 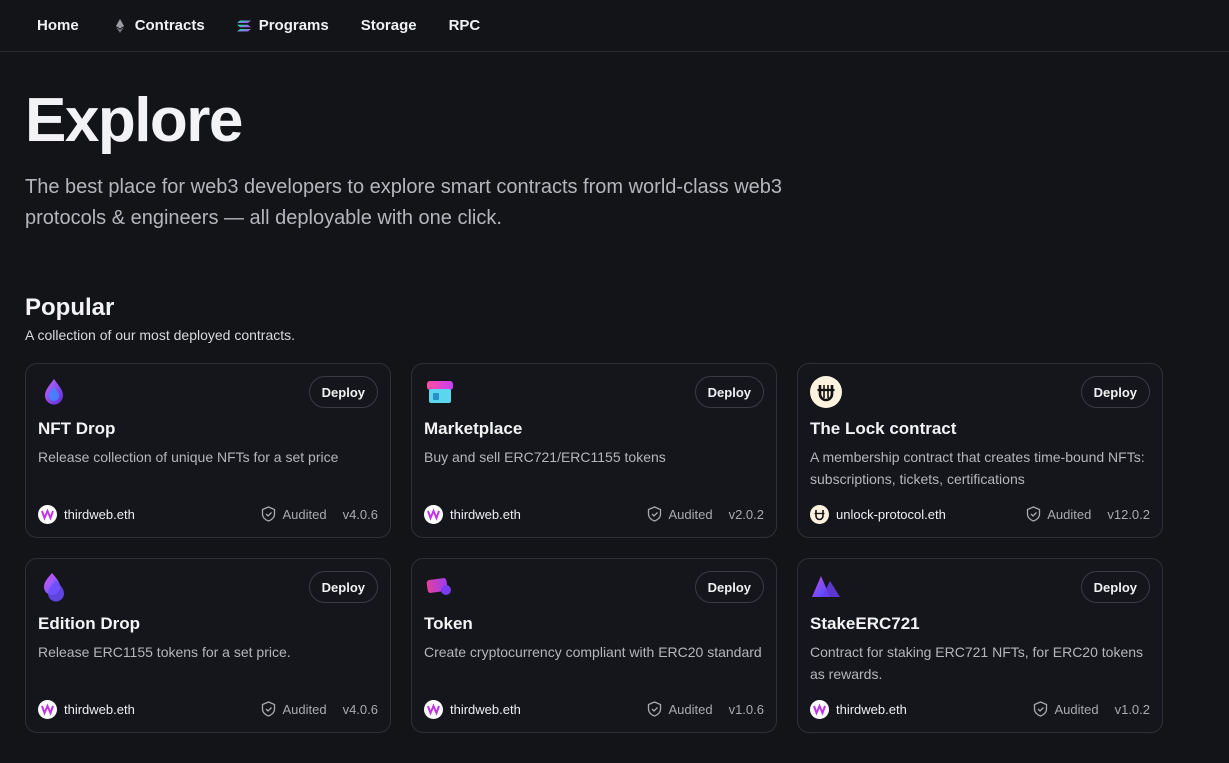 What do you see at coordinates (826, 586) in the screenshot?
I see `stake-icon` at bounding box center [826, 586].